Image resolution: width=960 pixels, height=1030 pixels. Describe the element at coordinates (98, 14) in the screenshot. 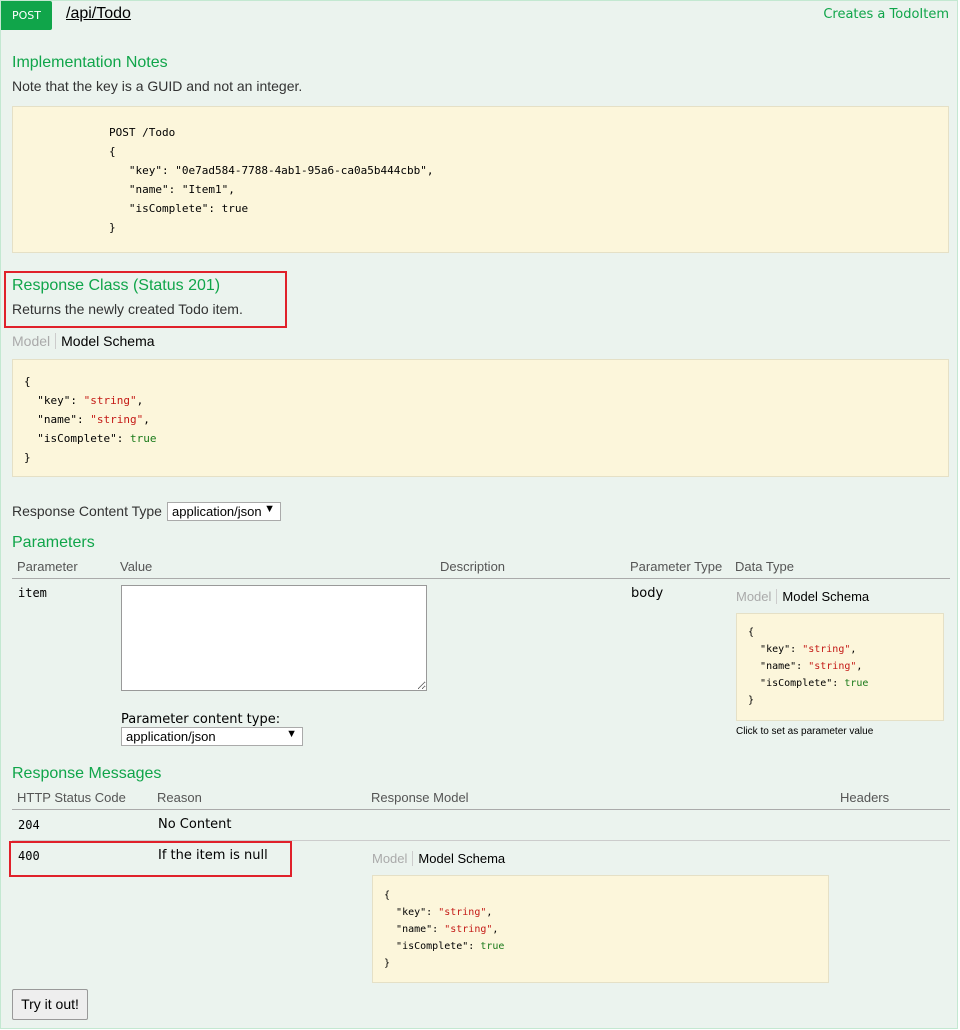

I see `endpoint-path-link: /api/Todo` at that location.